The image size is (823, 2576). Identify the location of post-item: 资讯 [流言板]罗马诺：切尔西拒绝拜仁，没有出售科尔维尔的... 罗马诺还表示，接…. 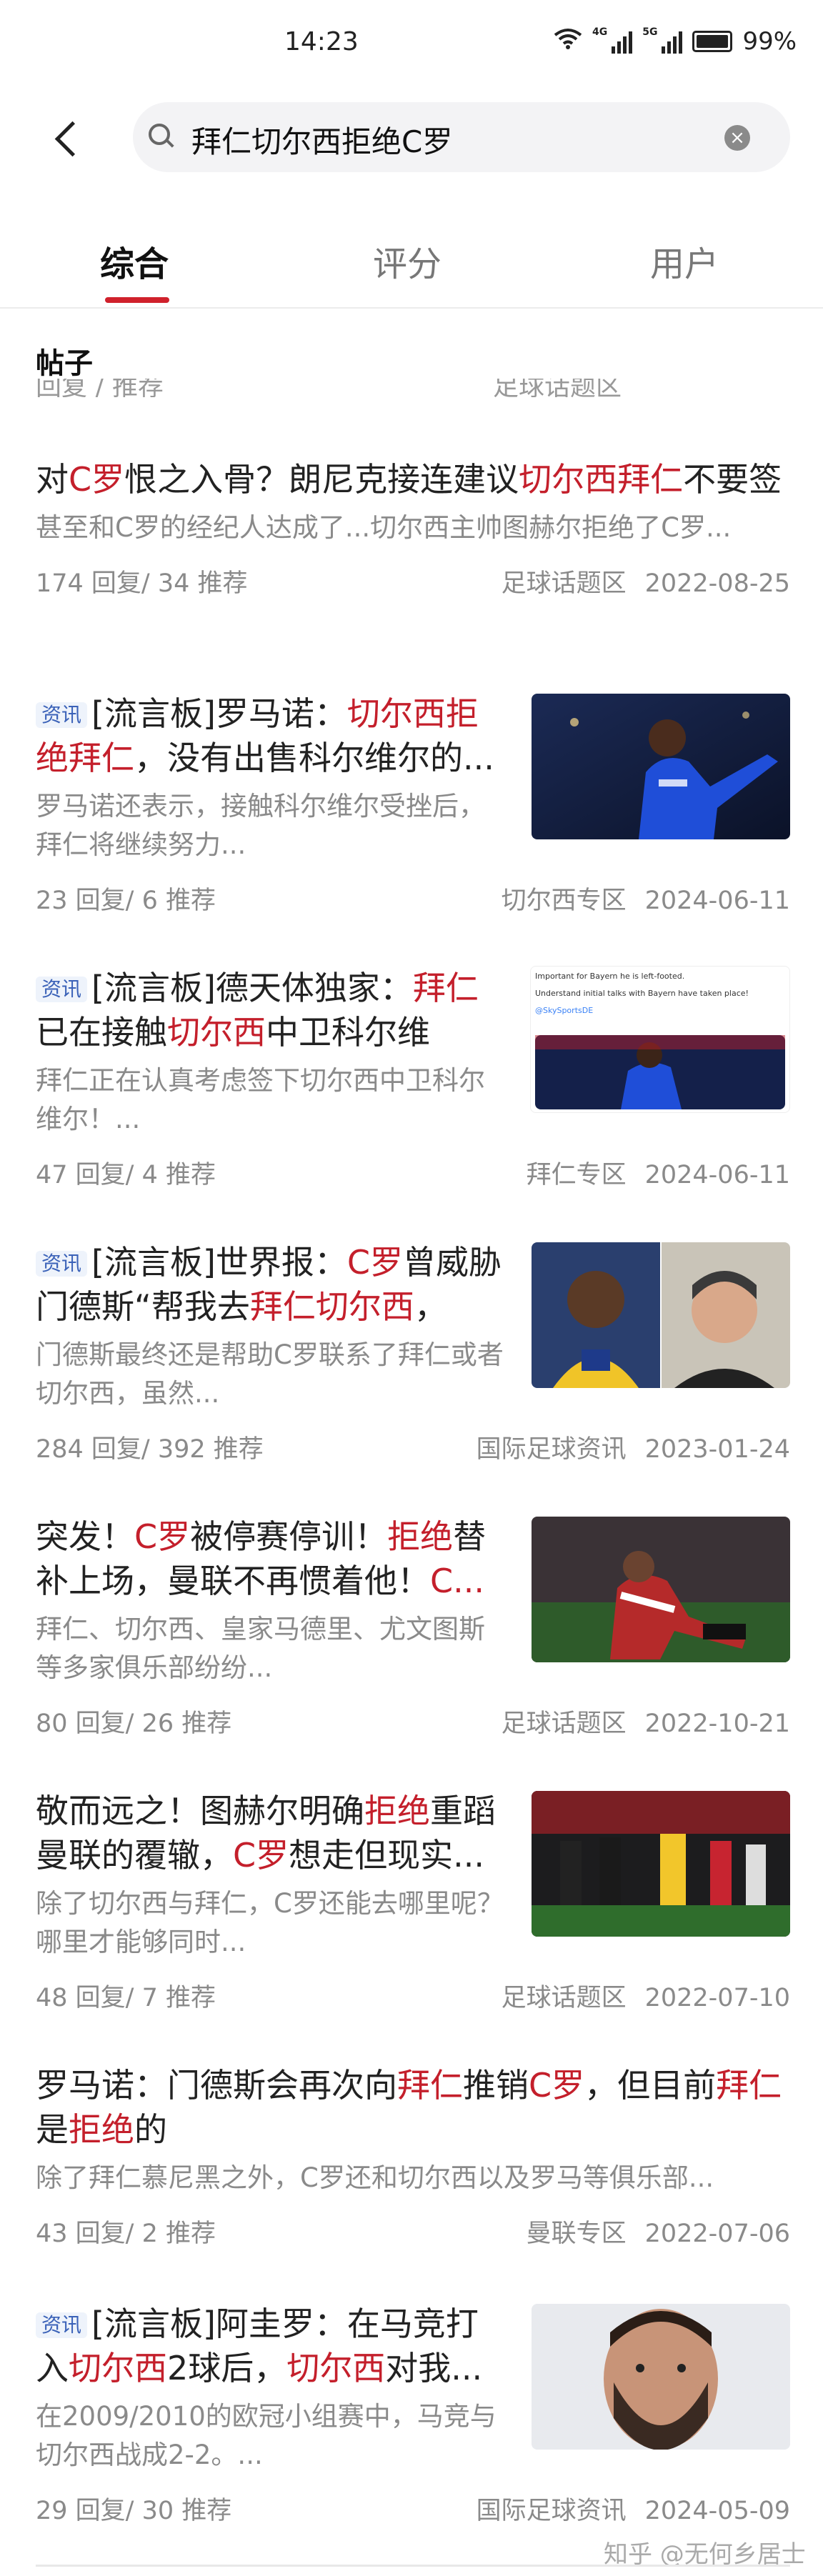
(413, 804).